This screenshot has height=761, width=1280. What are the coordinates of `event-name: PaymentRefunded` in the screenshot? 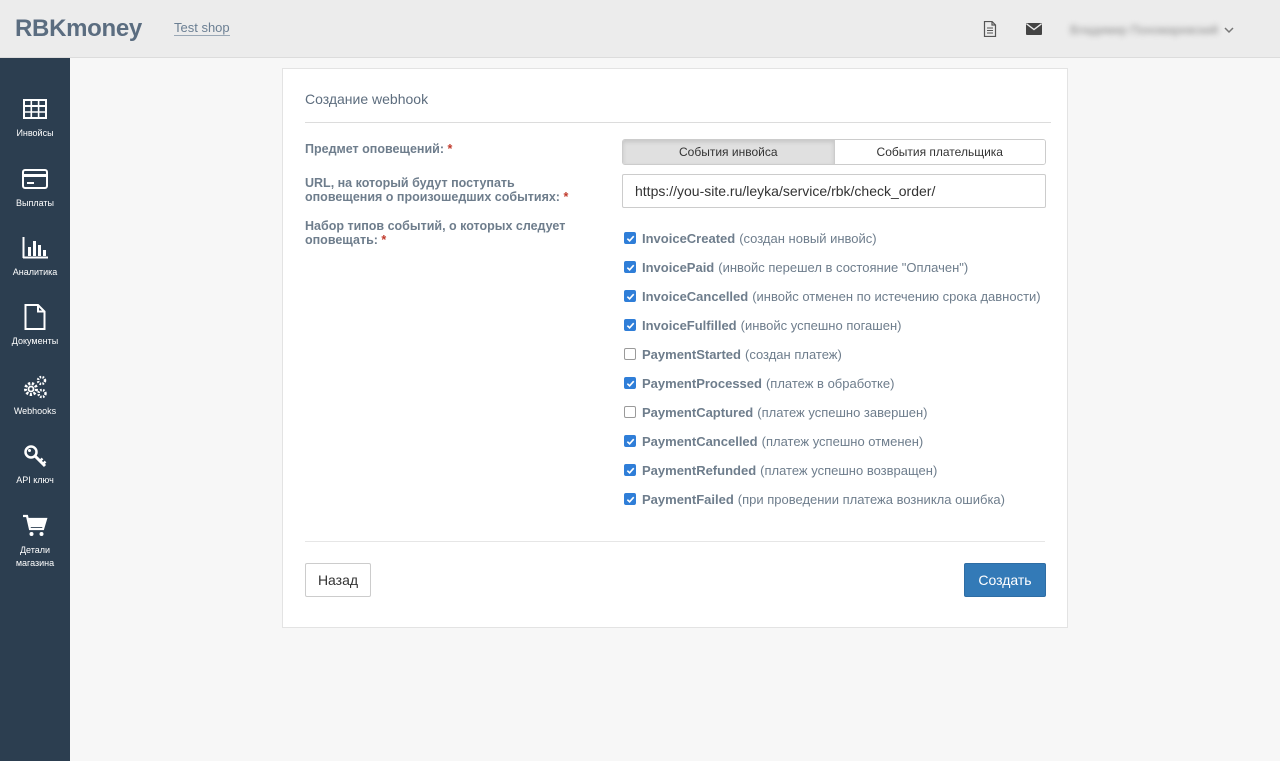 It's located at (699, 470).